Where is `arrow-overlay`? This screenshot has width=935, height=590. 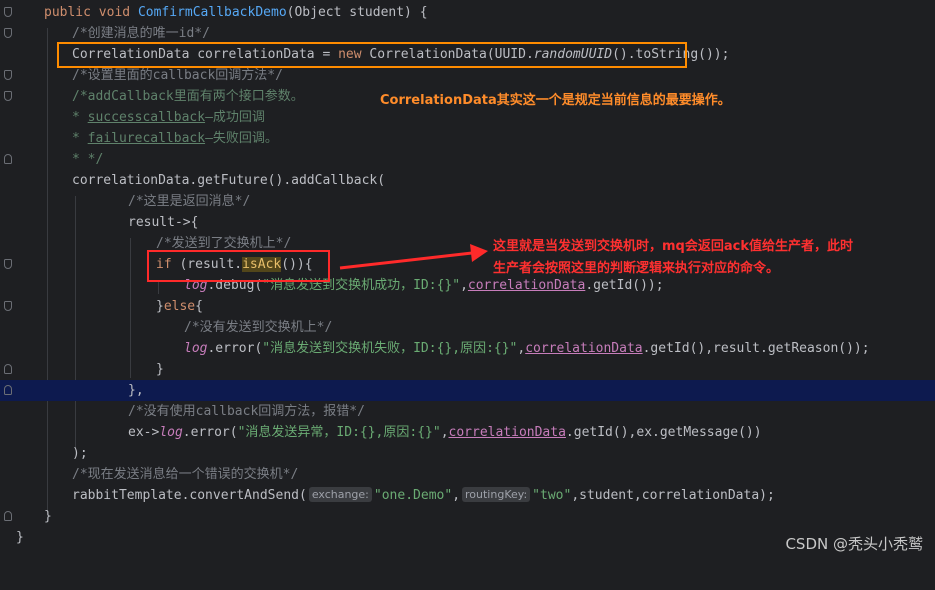 arrow-overlay is located at coordinates (413, 257).